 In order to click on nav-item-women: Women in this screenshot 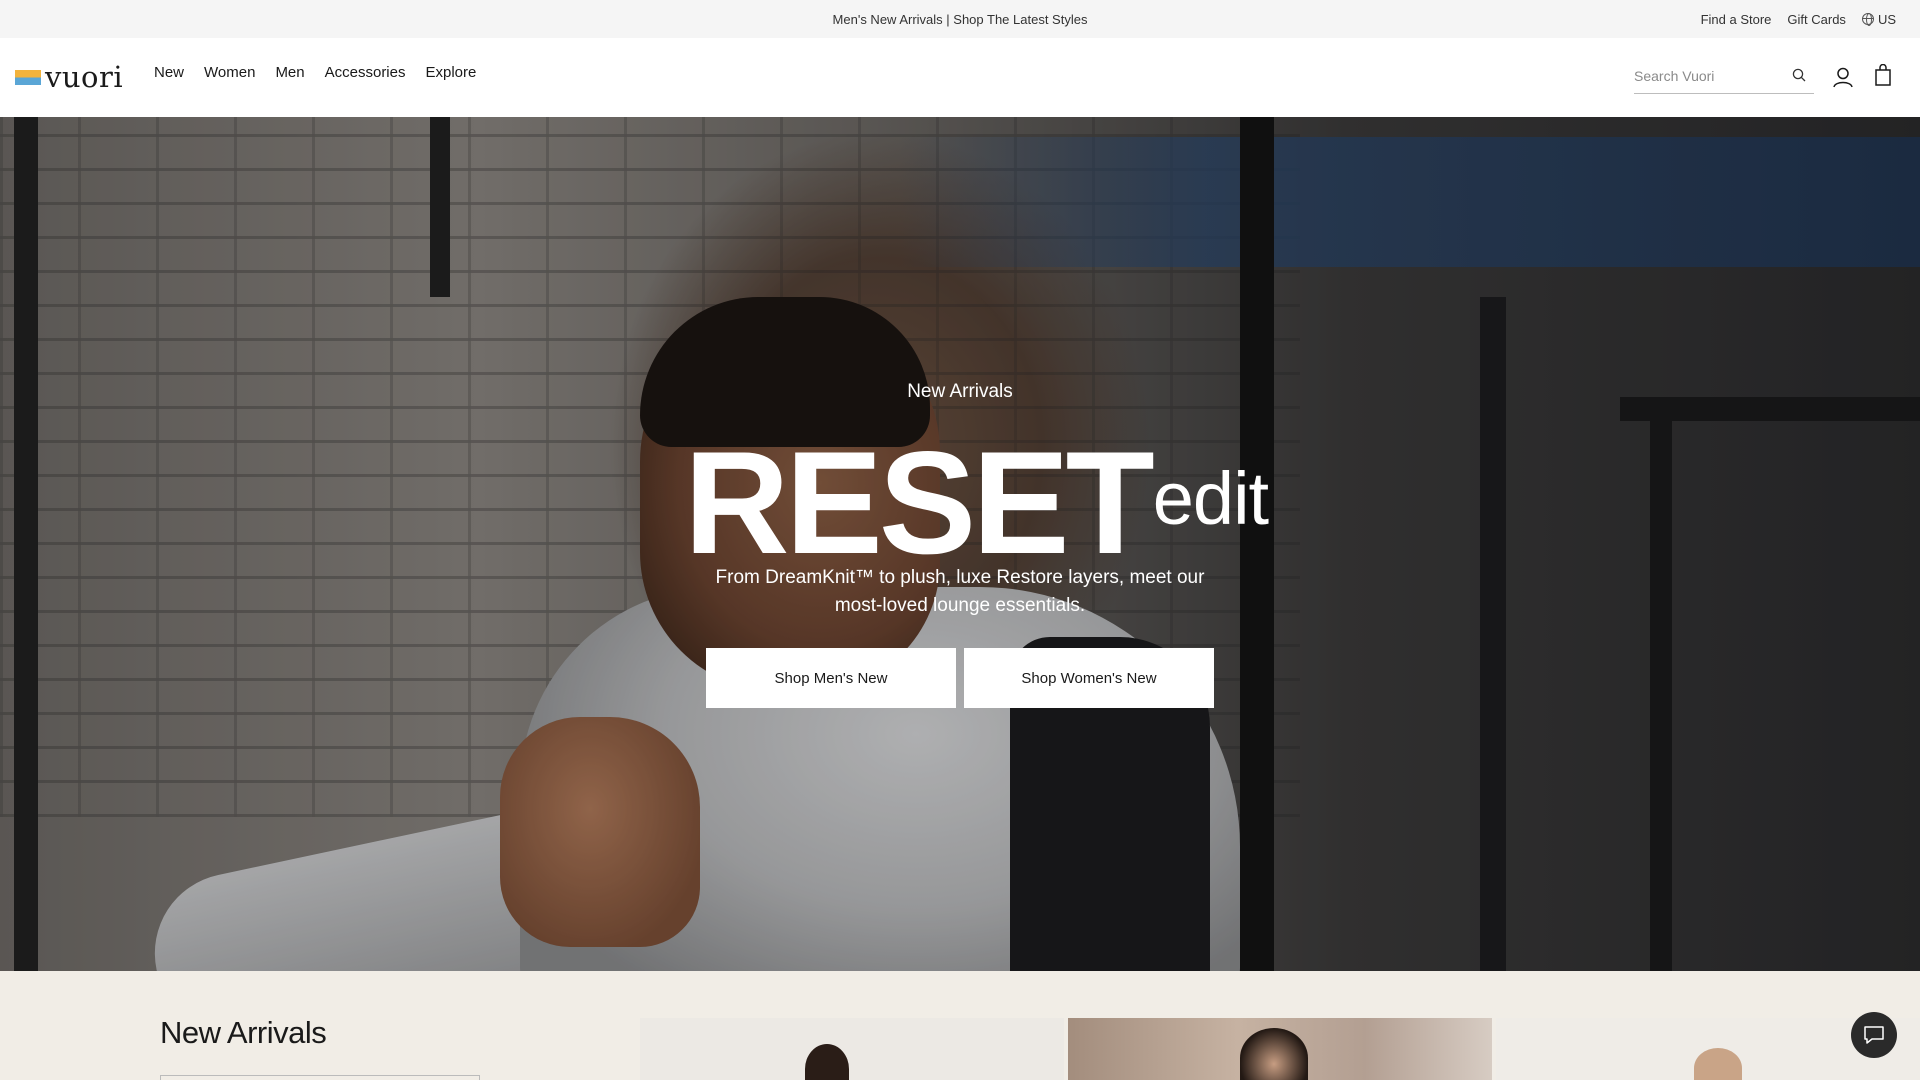, I will do `click(229, 72)`.